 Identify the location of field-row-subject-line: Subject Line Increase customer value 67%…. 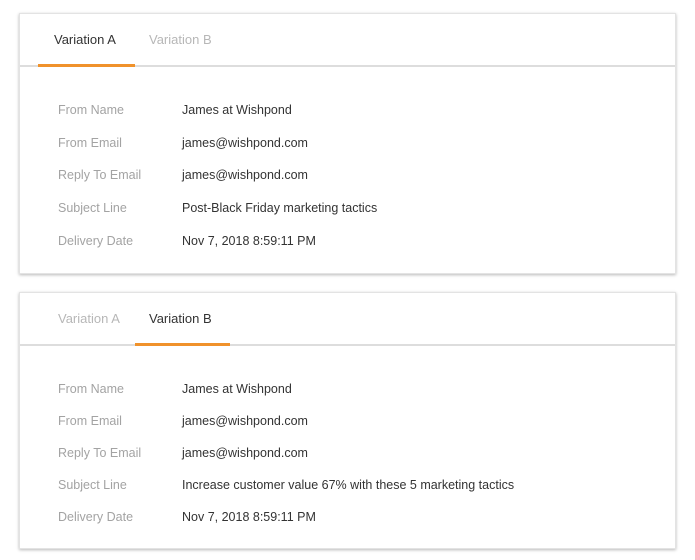
(347, 485).